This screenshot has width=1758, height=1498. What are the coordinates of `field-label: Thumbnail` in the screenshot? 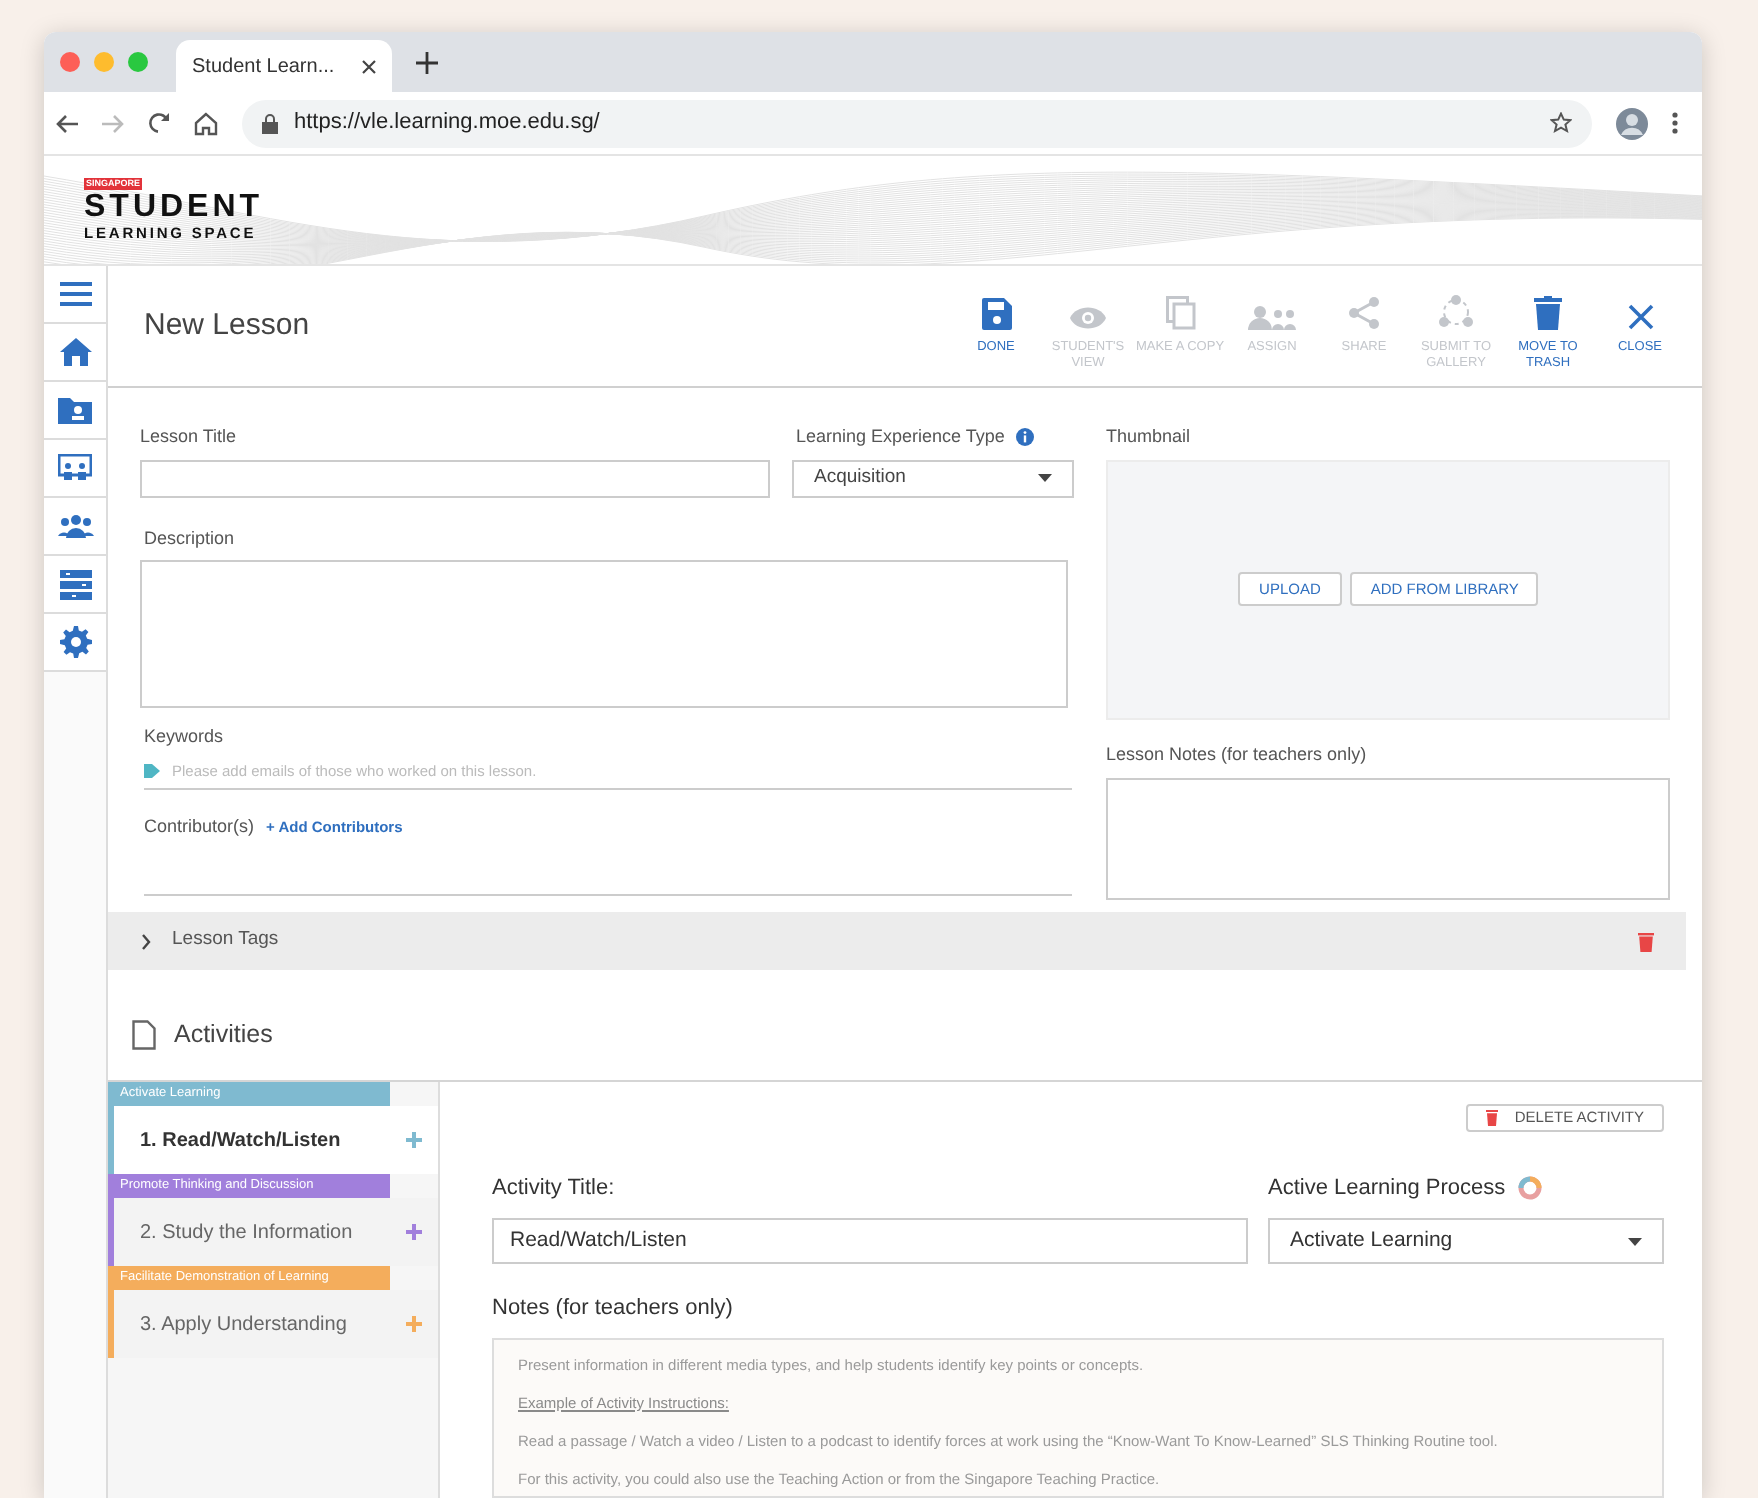 It's located at (1149, 437).